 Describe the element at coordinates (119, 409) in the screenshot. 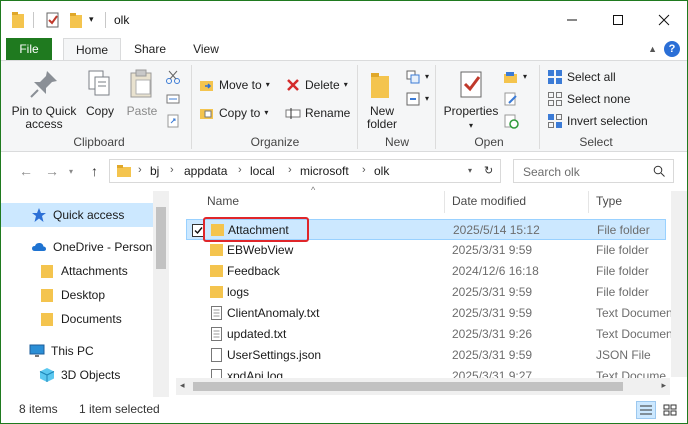

I see `selection-count: 1 item selected` at that location.